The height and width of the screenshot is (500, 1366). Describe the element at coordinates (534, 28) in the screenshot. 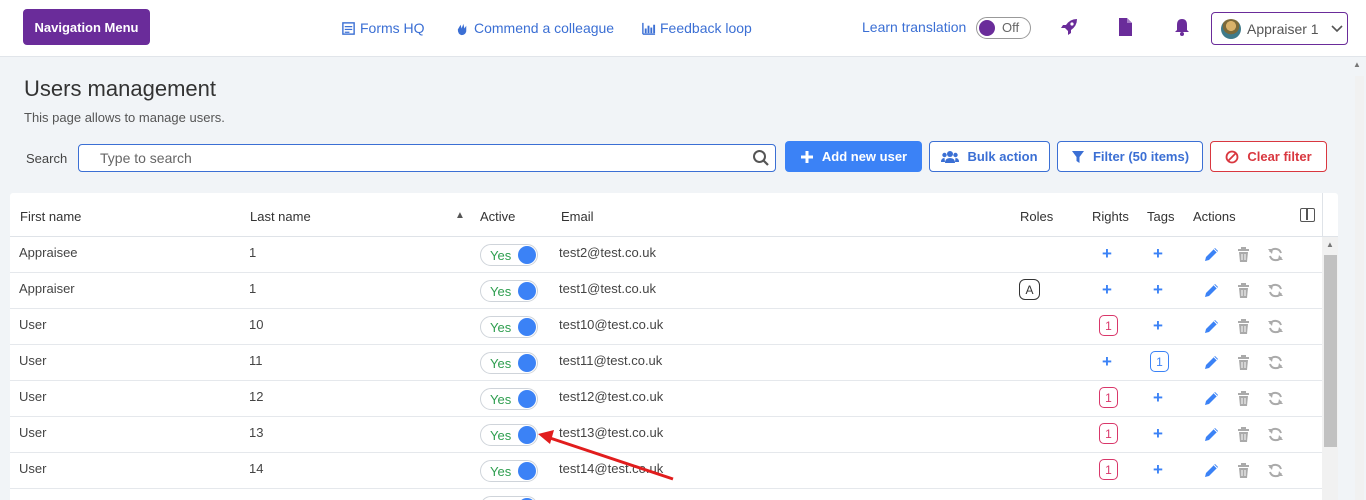

I see `commend-colleague-link: Commend a colleague` at that location.